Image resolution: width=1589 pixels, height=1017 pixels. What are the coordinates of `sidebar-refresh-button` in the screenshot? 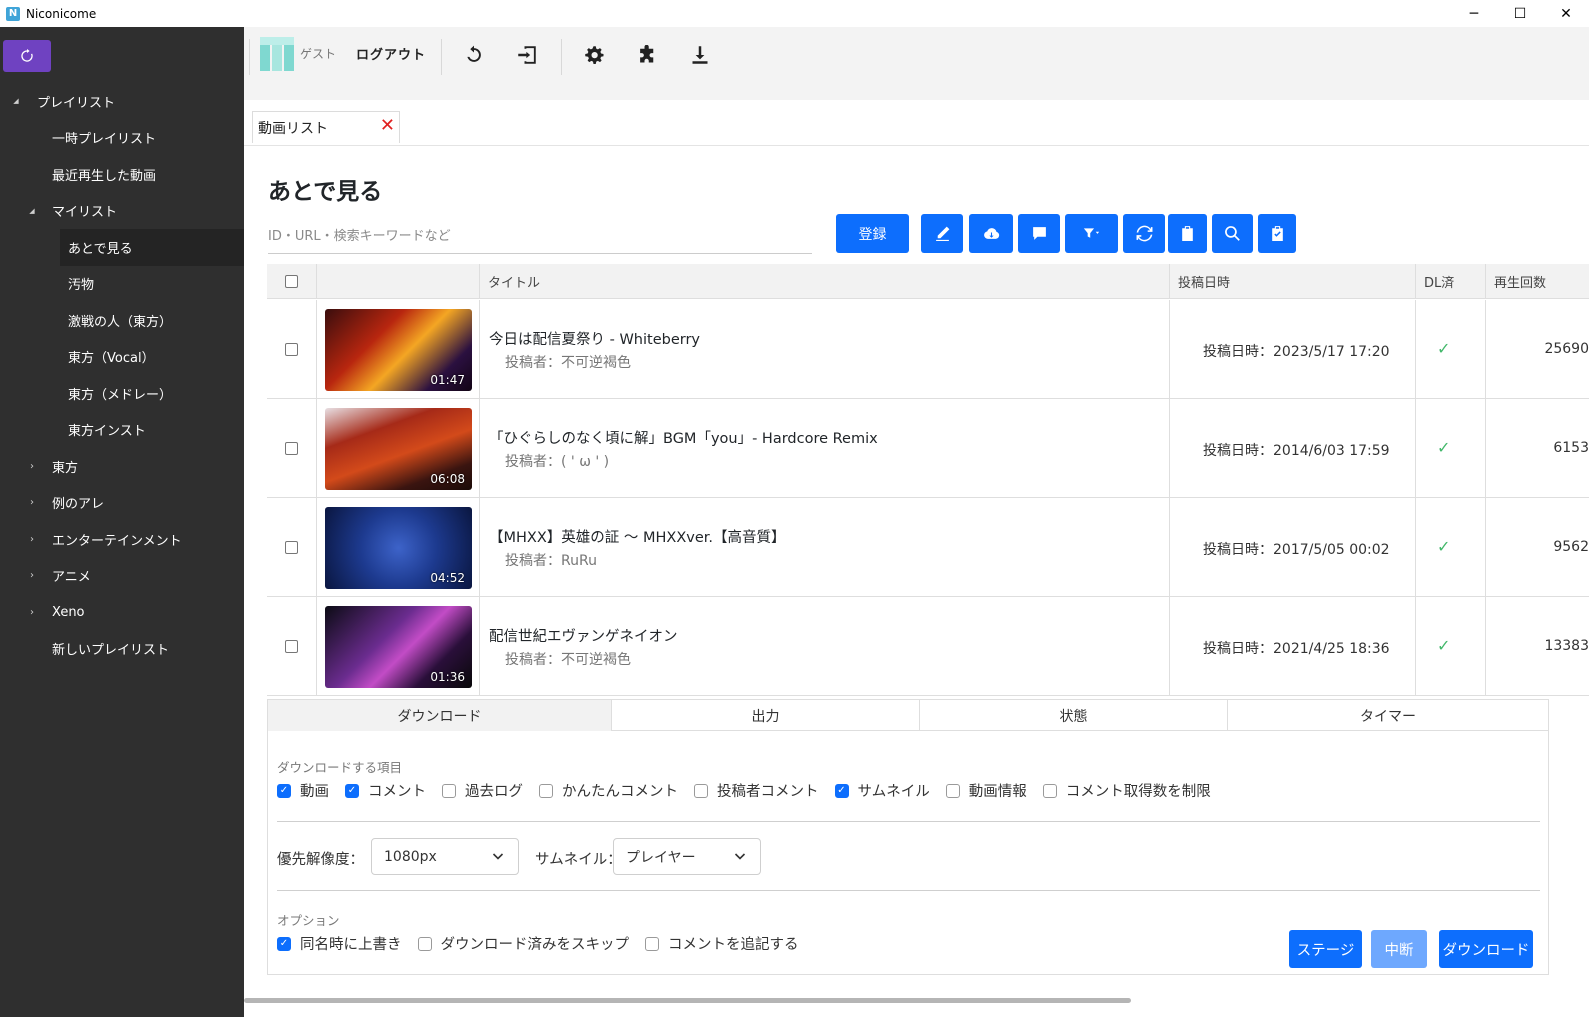 It's located at (27, 56).